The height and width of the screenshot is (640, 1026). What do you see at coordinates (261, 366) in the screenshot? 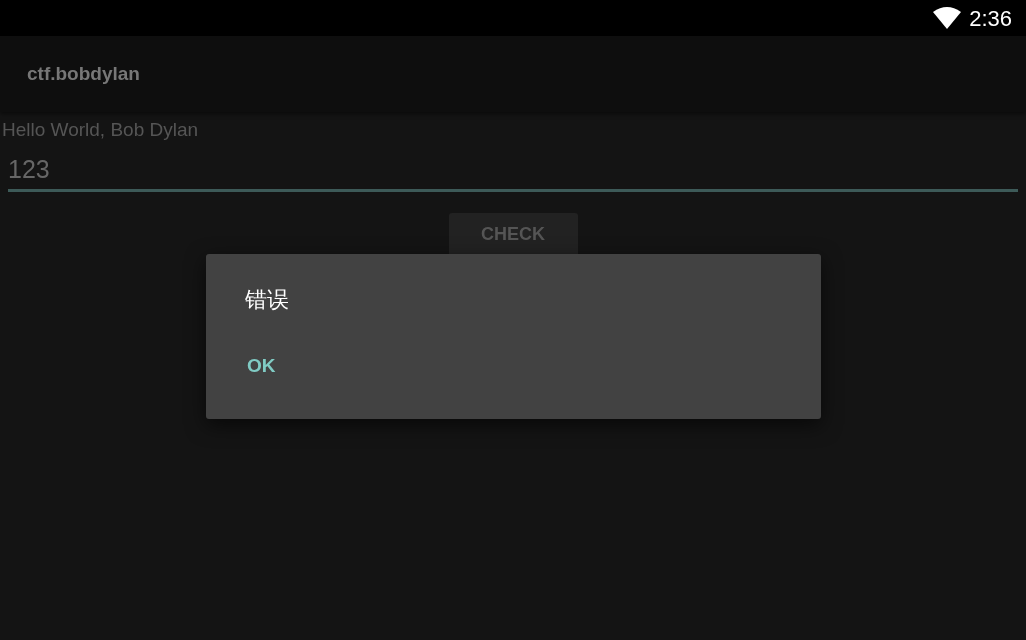
I see `ok-button: OK` at bounding box center [261, 366].